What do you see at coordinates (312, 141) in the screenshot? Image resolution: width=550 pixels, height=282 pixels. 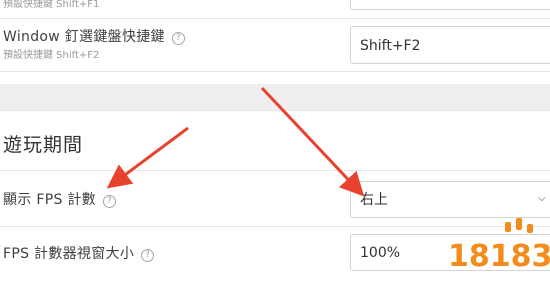 I see `arrow-to-fps-select` at bounding box center [312, 141].